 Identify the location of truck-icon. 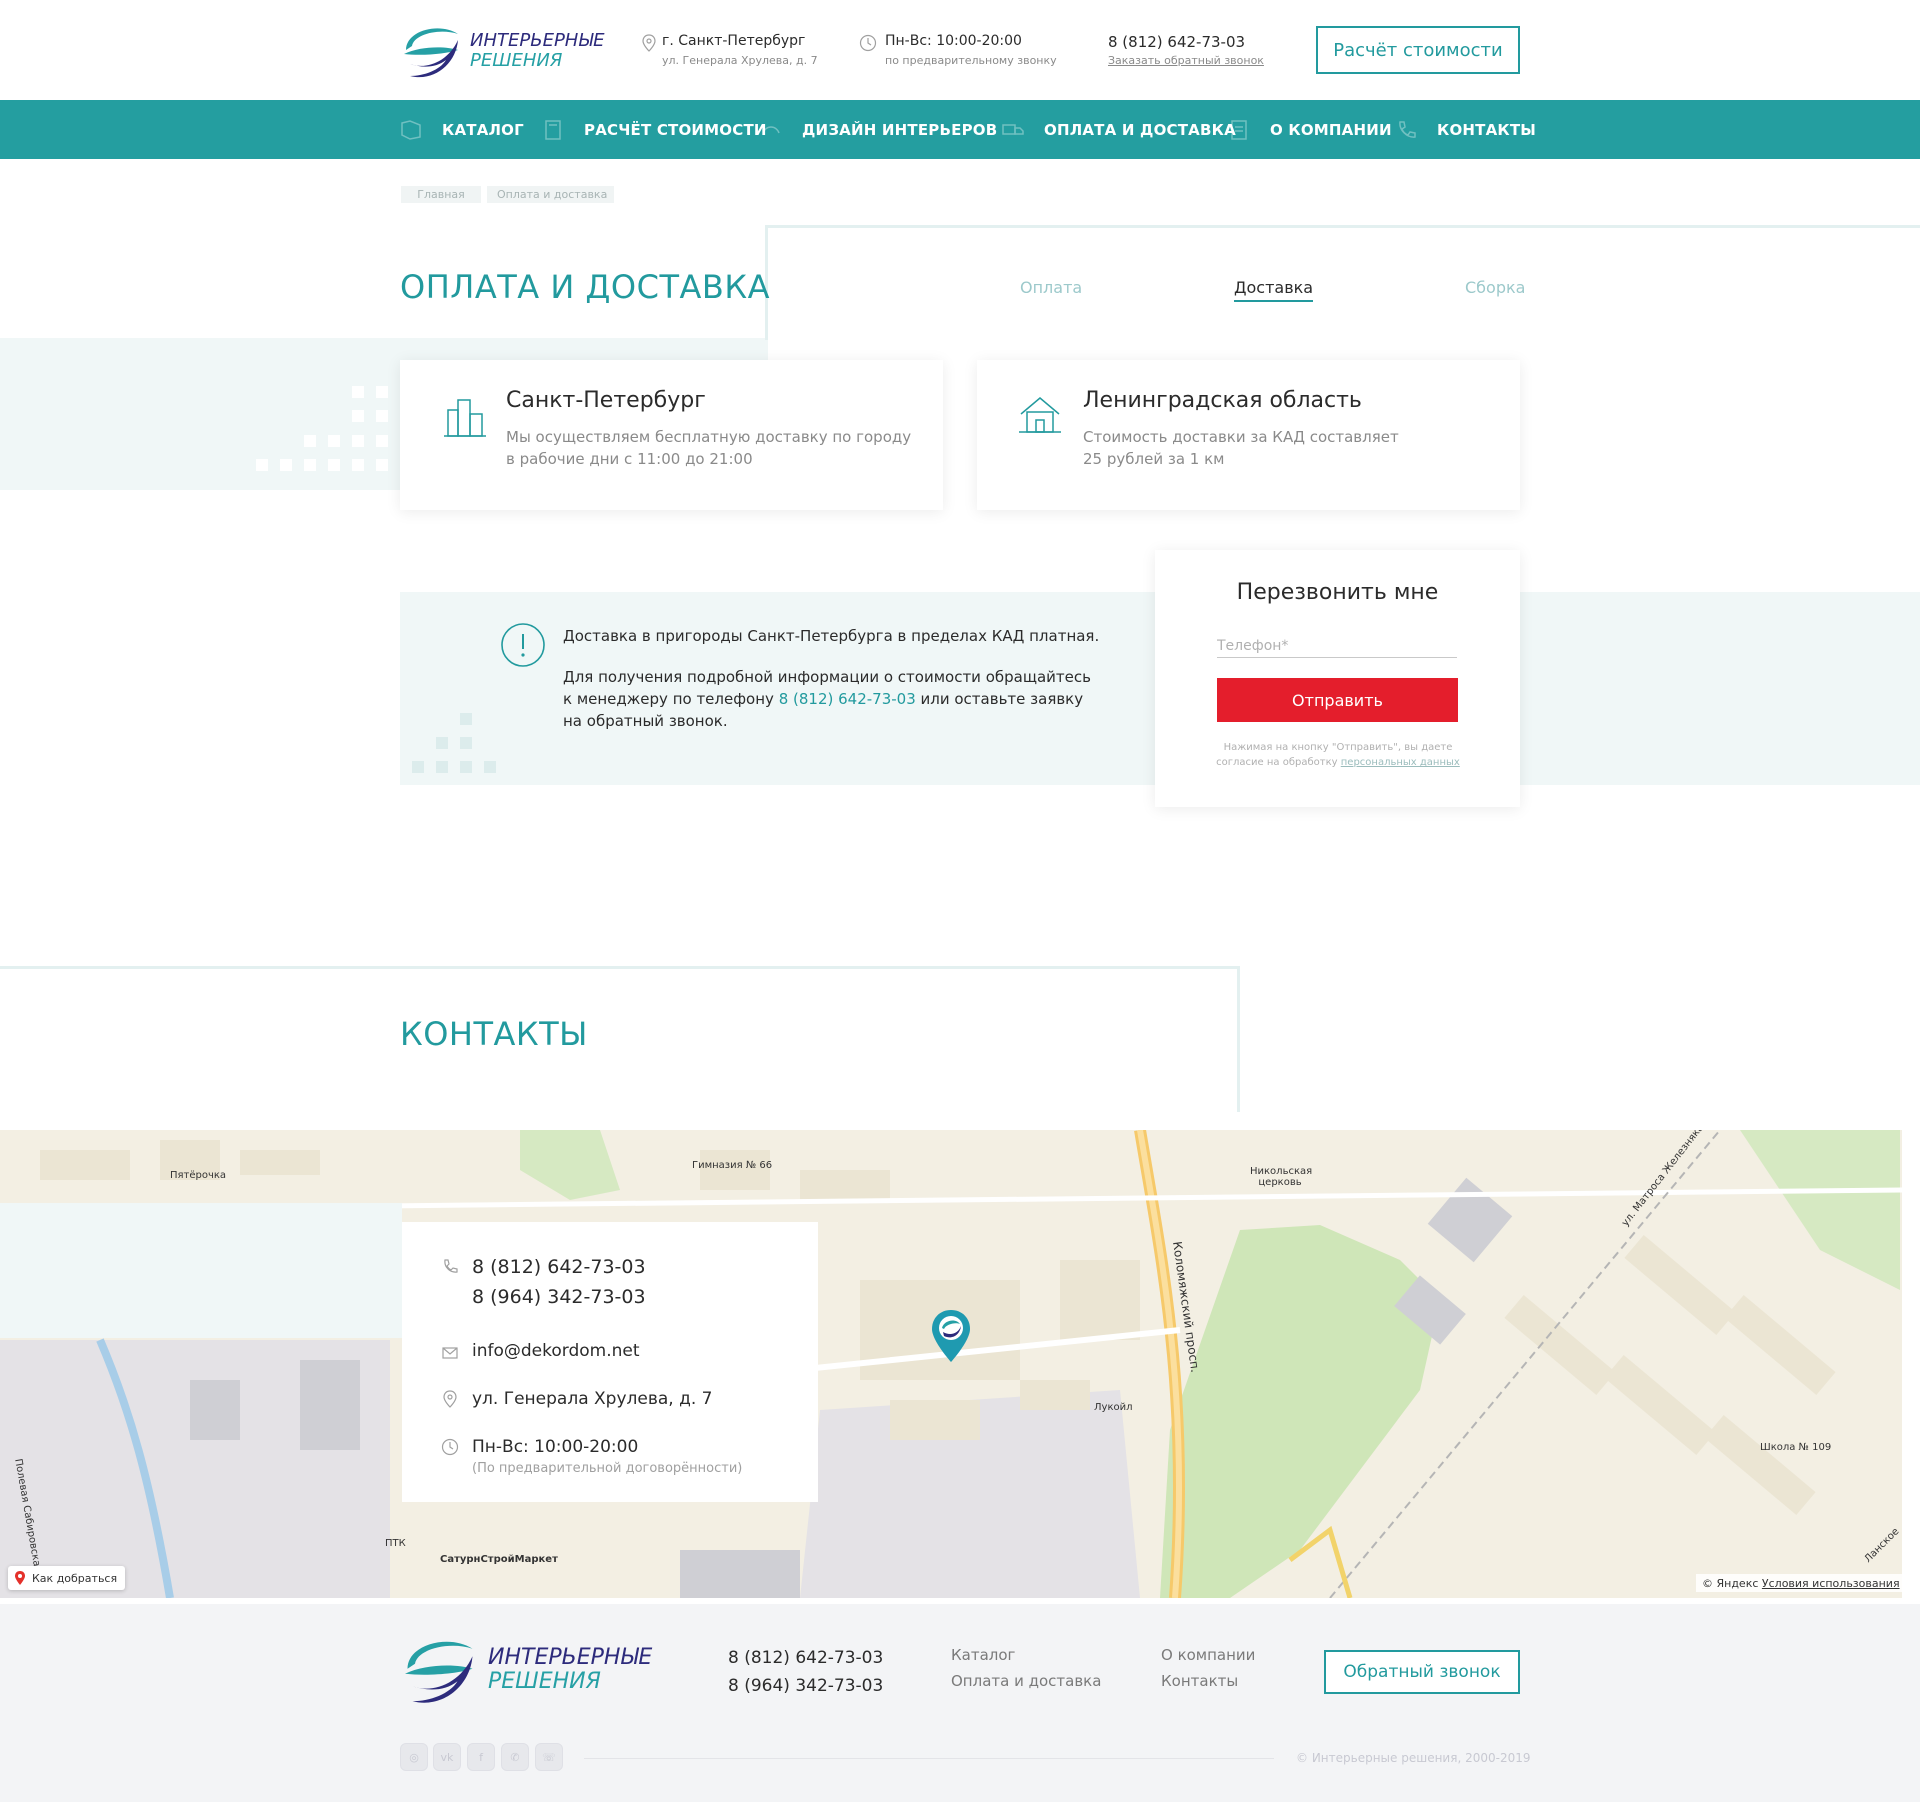
(1013, 129).